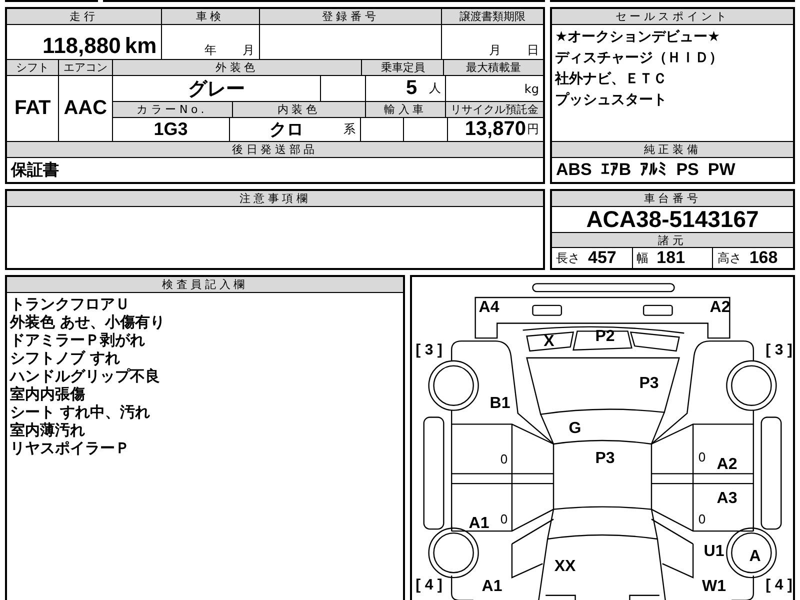  What do you see at coordinates (210, 16) in the screenshot?
I see `field-label: 車検` at bounding box center [210, 16].